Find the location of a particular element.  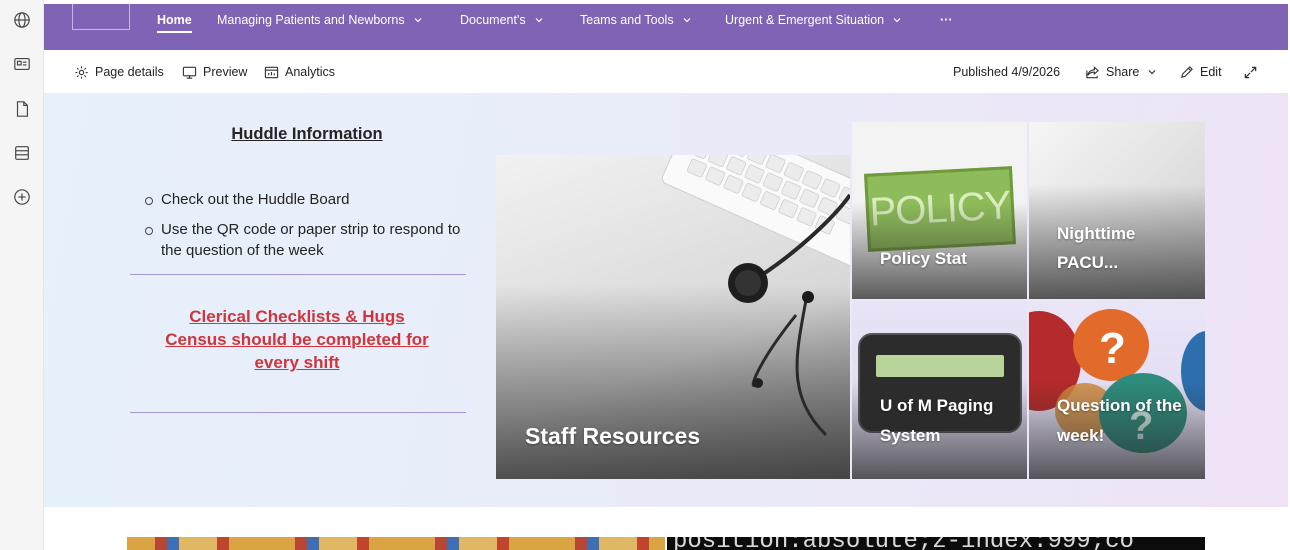

tile-title: Staff Resources is located at coordinates (613, 436).